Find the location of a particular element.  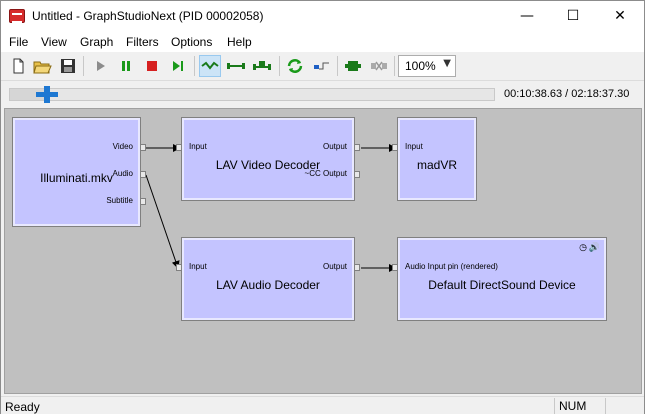

pin-label-audio-decoder-output: Output is located at coordinates (334, 266).